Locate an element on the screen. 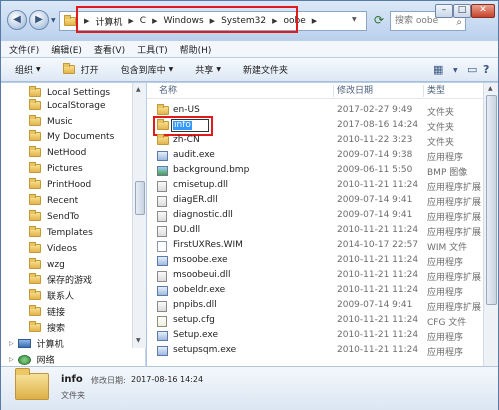 This screenshot has height=410, width=499. file-list-scrollbar: ▲ is located at coordinates (490, 224).